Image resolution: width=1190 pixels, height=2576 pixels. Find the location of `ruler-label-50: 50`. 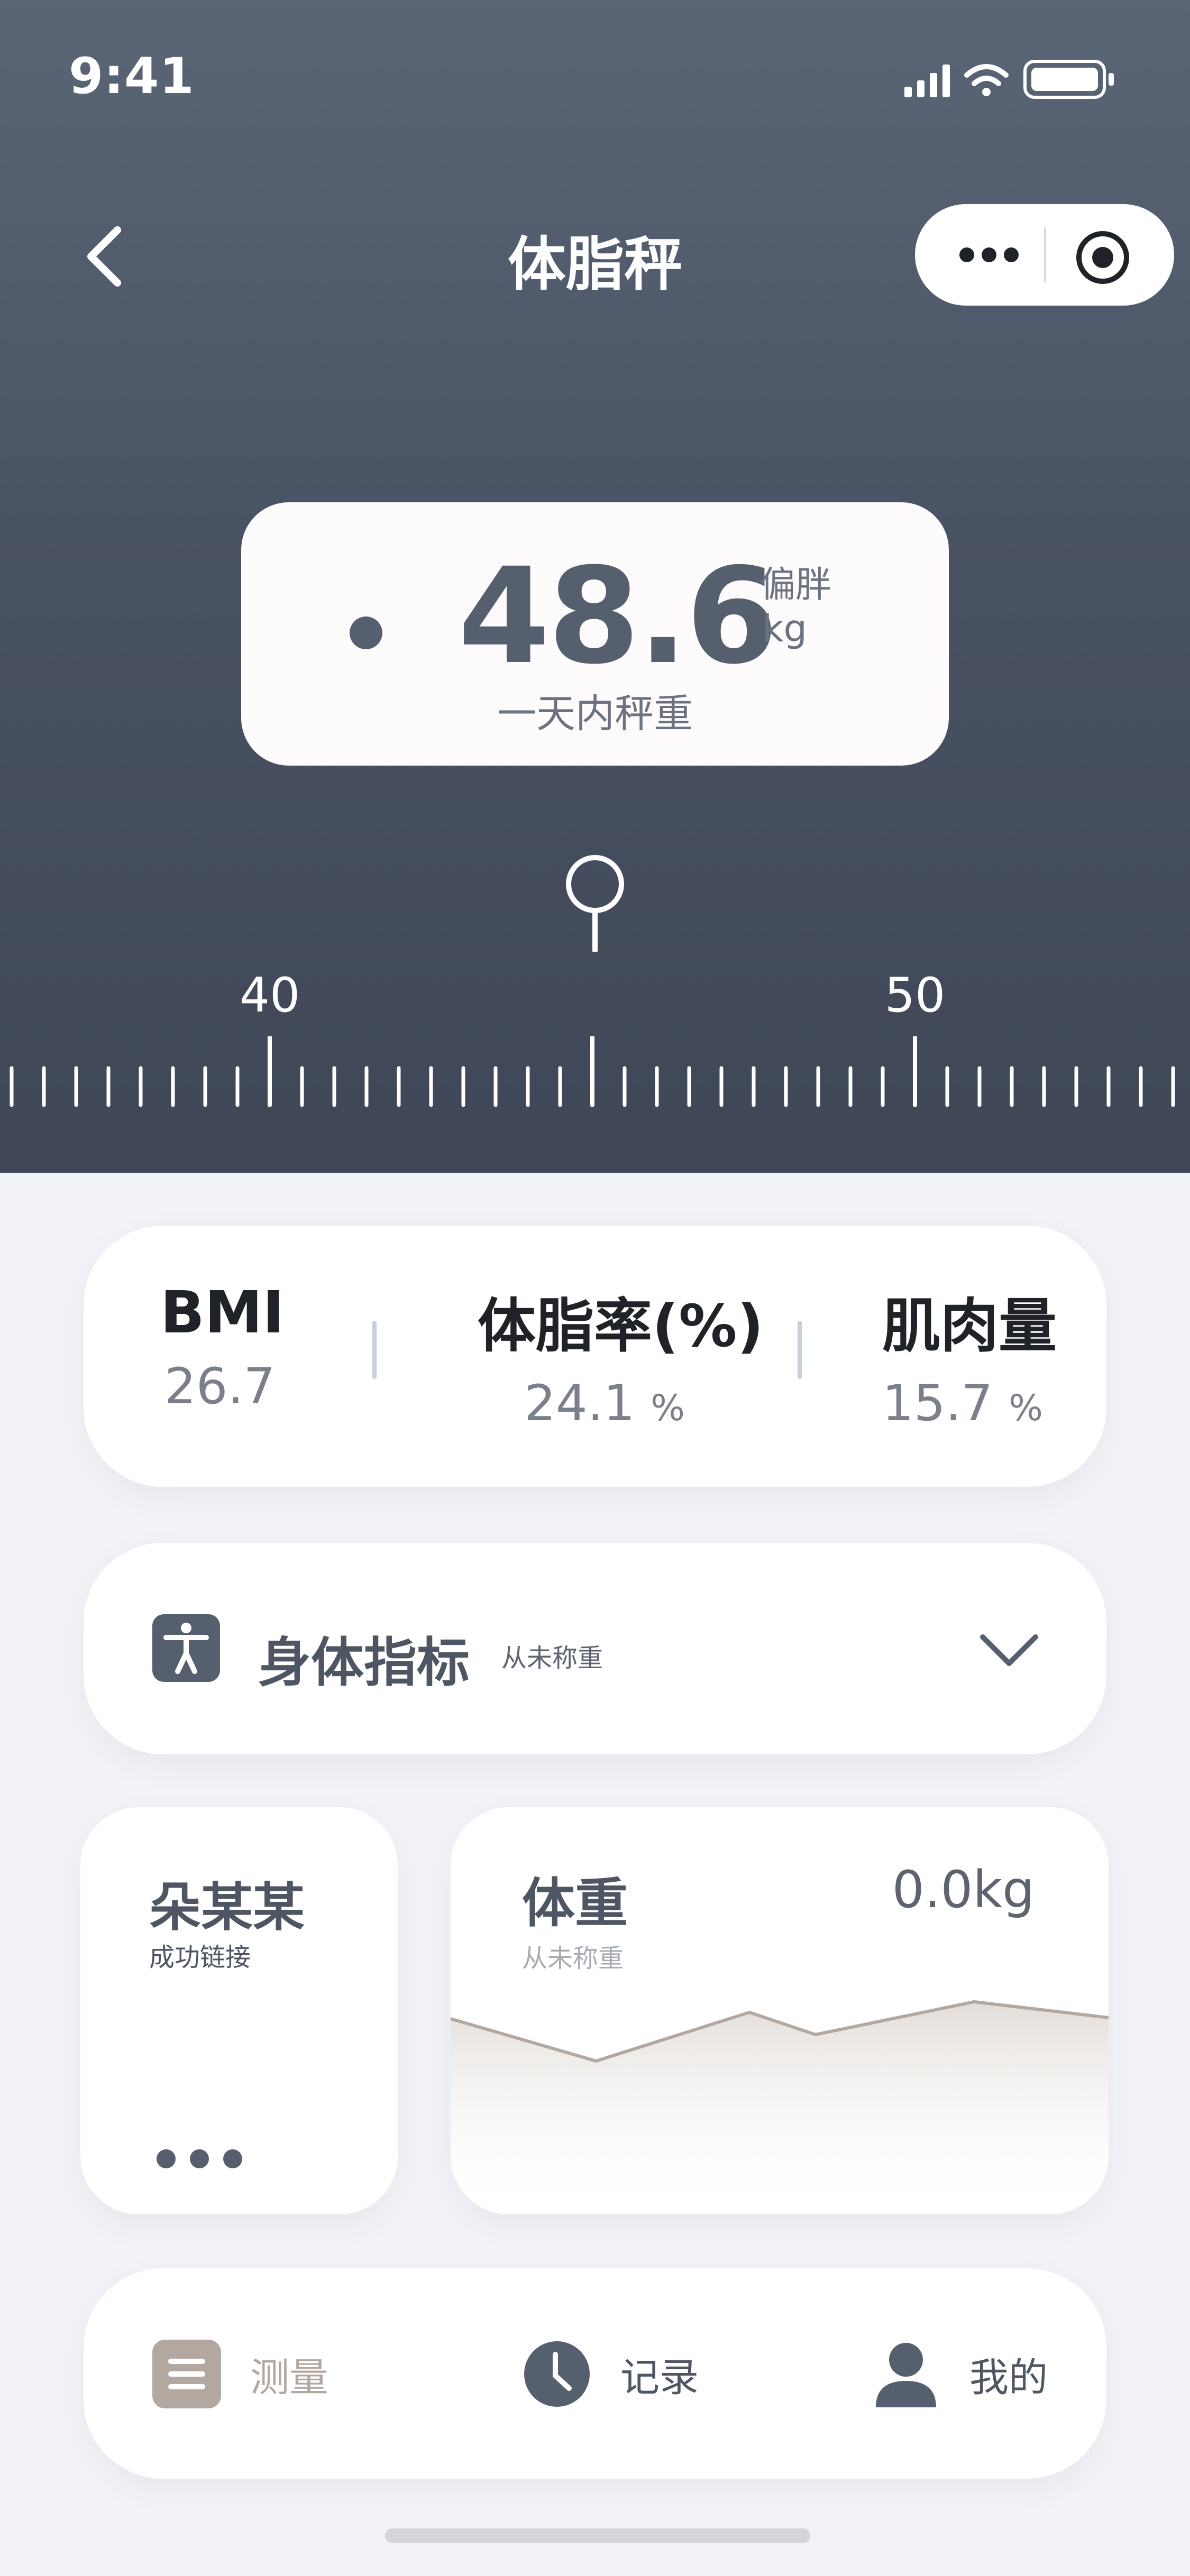

ruler-label-50: 50 is located at coordinates (915, 995).